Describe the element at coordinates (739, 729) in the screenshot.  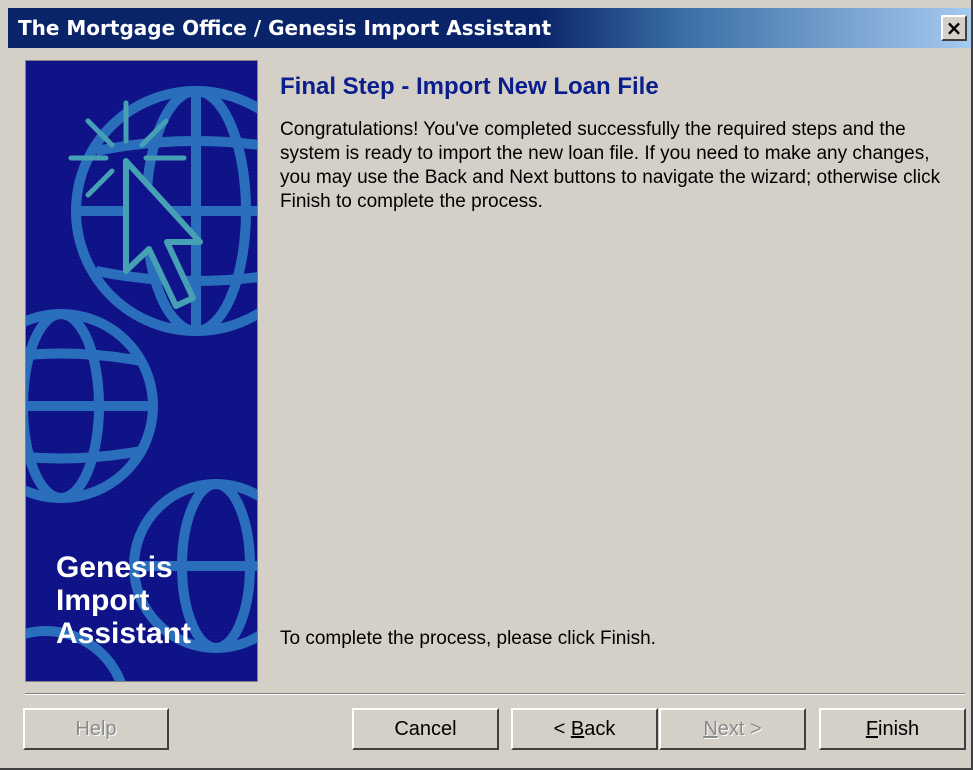
I see `next-button-label: ext >` at that location.